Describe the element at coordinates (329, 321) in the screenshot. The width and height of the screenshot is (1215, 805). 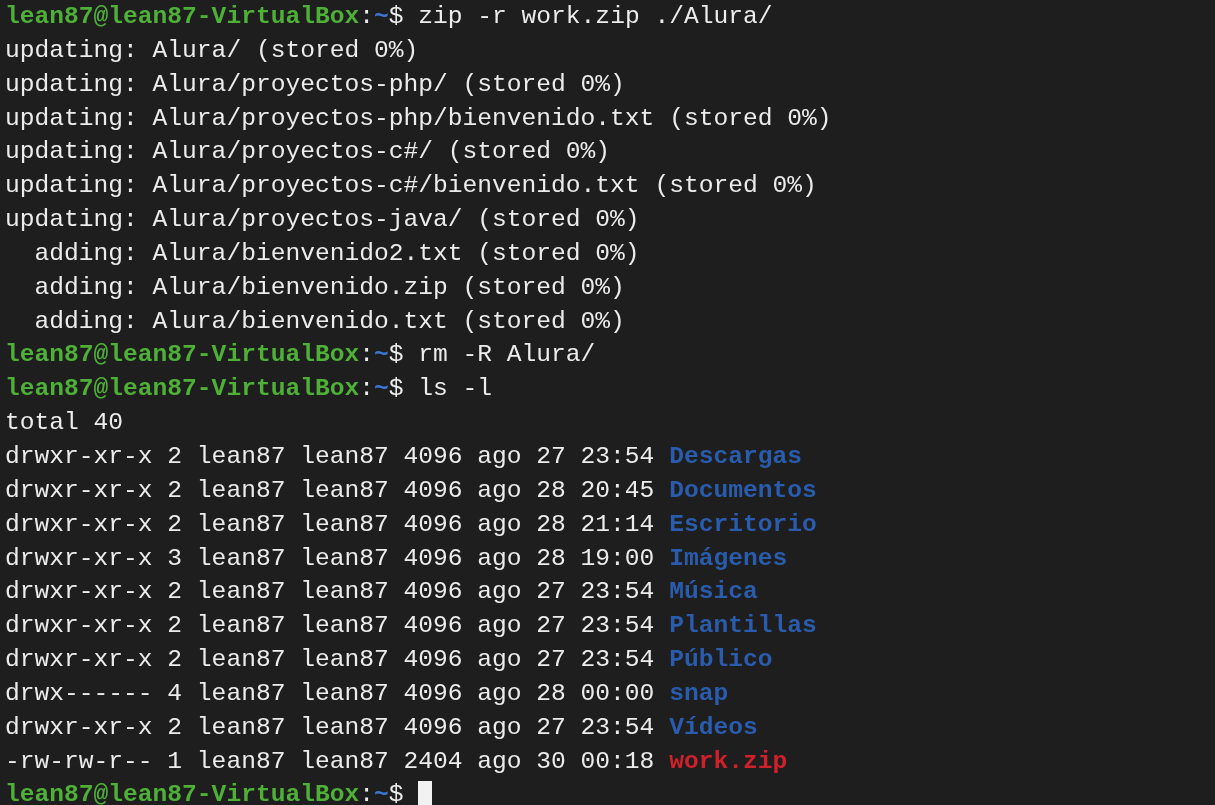
I see `output-line: adding: Alura/bienvenido.txt (stored 0%)` at that location.